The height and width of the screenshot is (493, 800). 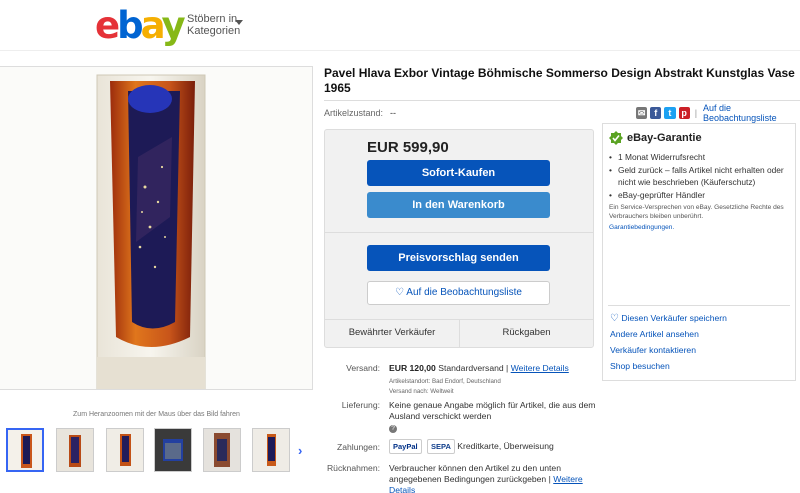 I want to click on question-mark-icon: ?, so click(x=393, y=429).